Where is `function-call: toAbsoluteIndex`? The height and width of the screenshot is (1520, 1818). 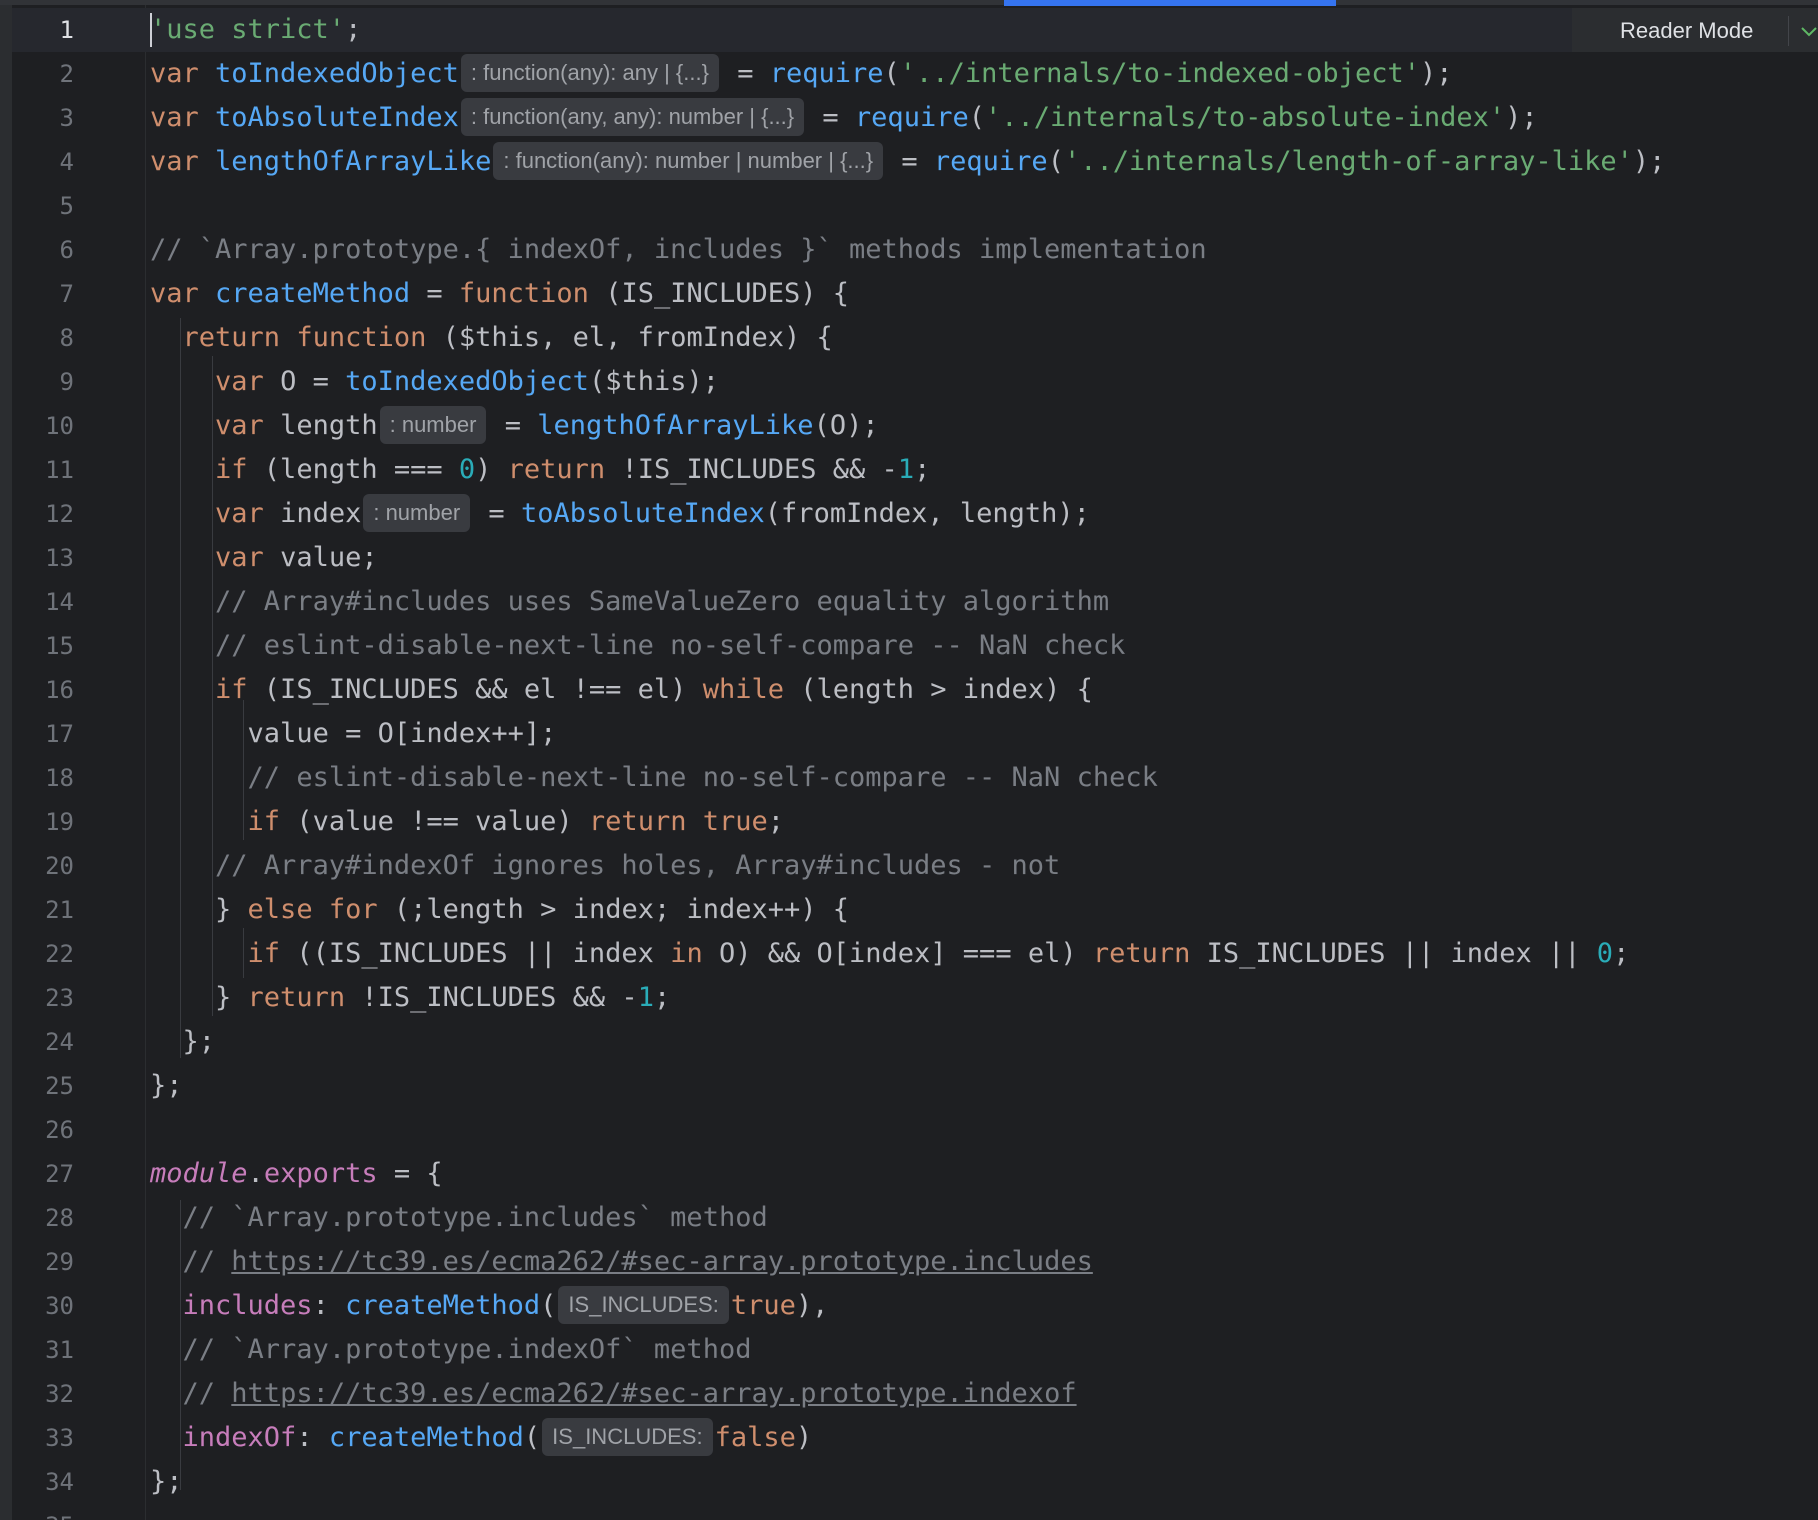
function-call: toAbsoluteIndex is located at coordinates (642, 513).